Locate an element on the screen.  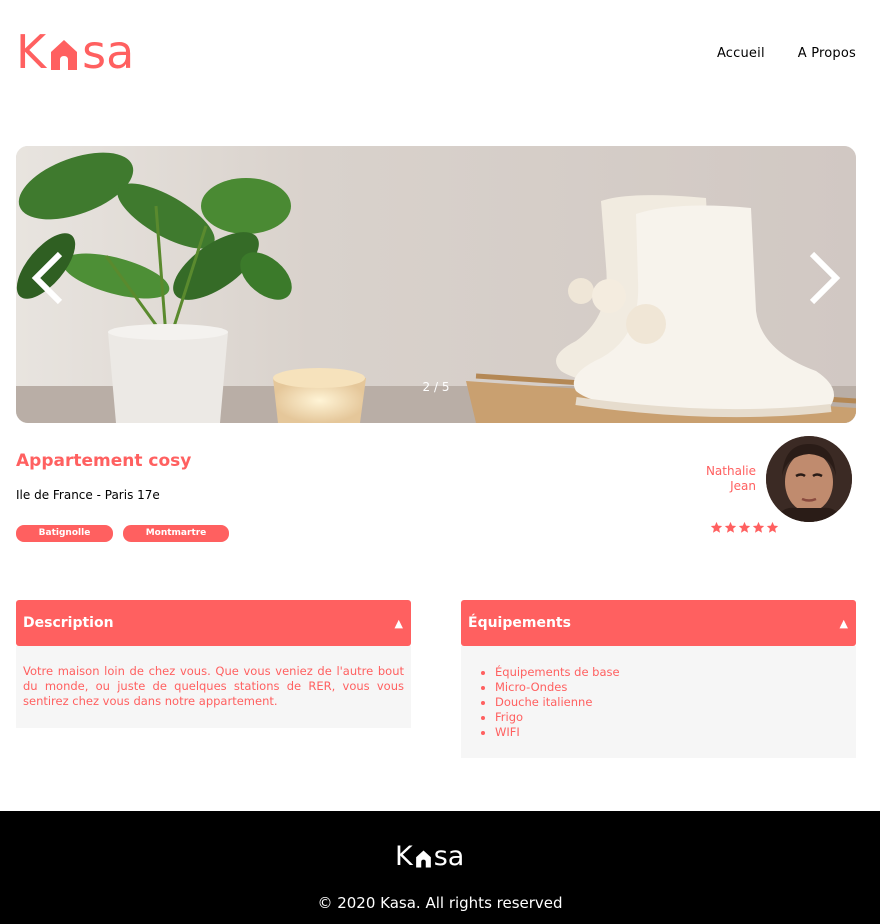
copyright-text: © 2020 Kasa. All rights reserved is located at coordinates (440, 903).